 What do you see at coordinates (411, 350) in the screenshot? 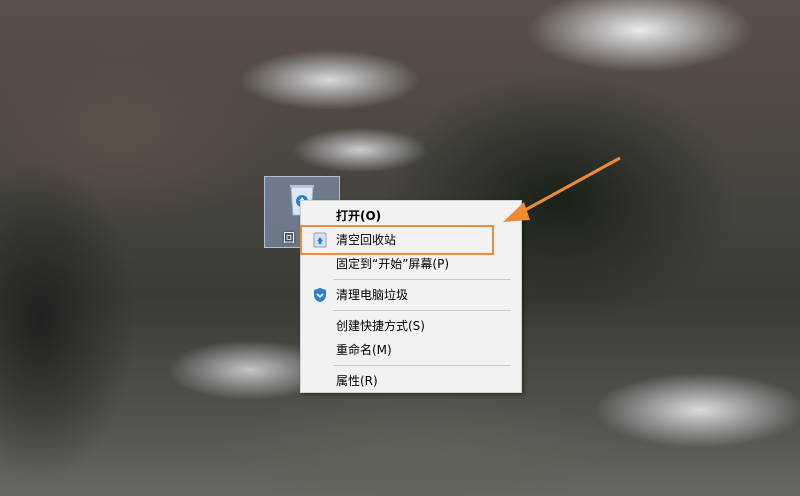
I see `menu-item-rename: 重命名(M)` at bounding box center [411, 350].